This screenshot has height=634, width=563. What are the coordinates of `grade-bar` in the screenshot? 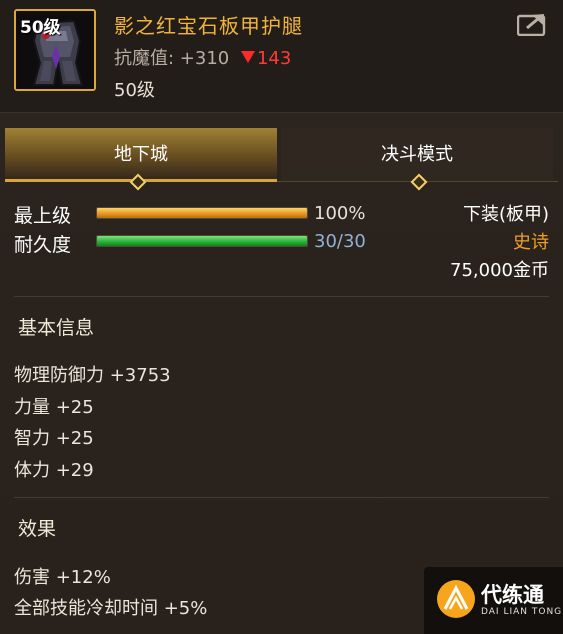 It's located at (202, 213).